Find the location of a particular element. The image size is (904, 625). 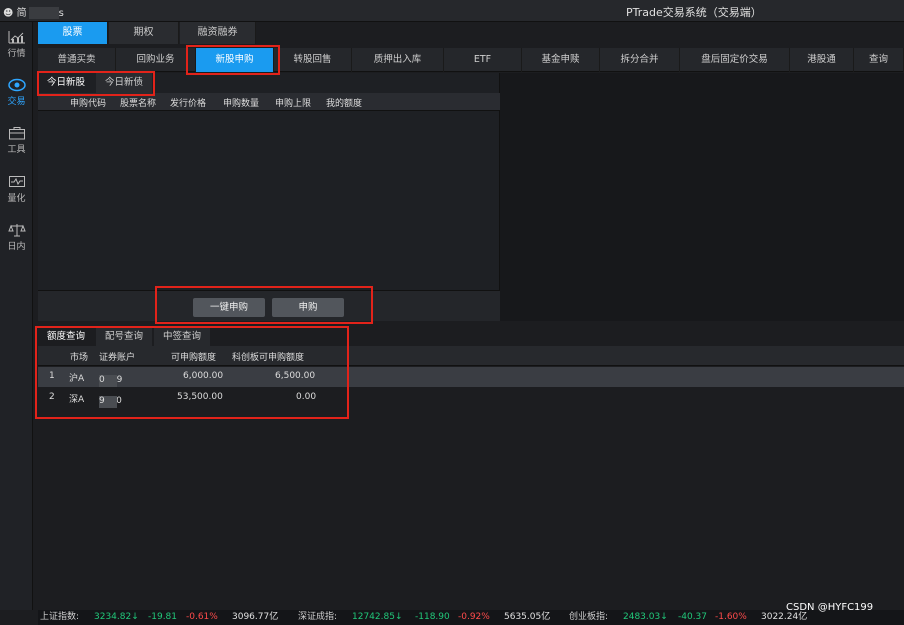

sz-index-change: -118.90 is located at coordinates (432, 617).